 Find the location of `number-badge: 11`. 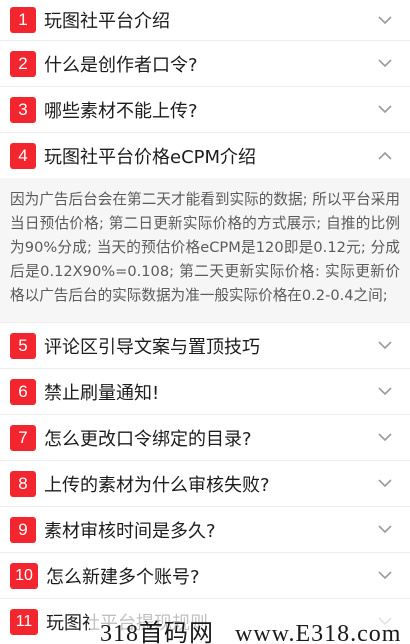

number-badge: 11 is located at coordinates (24, 621).